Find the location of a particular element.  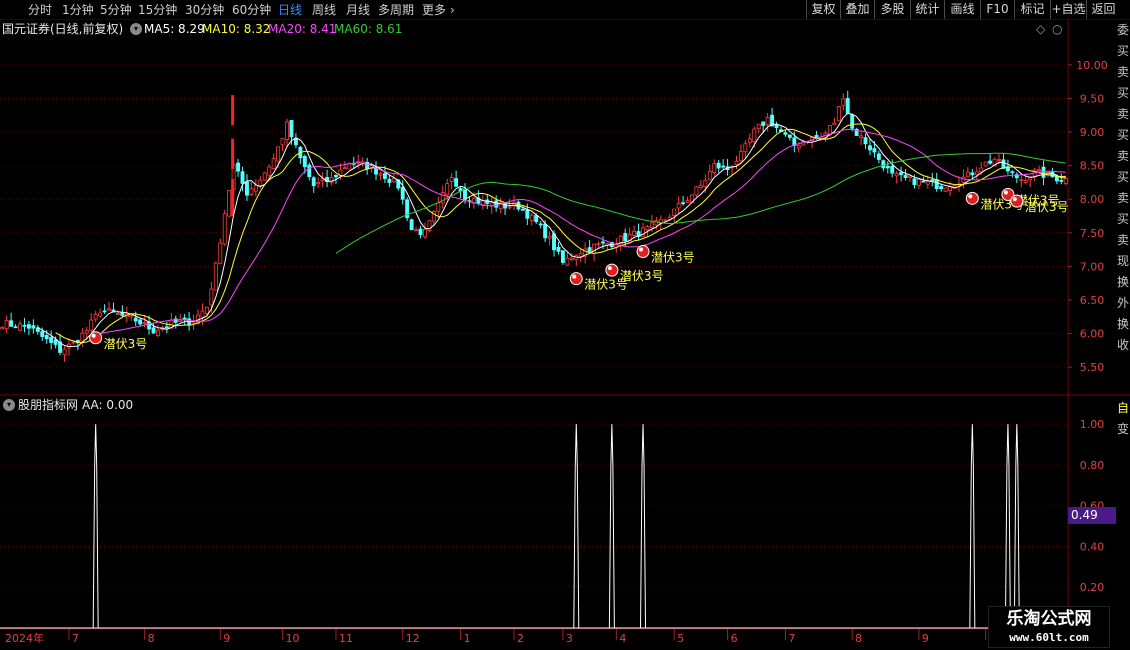

strip-char: 委 is located at coordinates (1122, 30).